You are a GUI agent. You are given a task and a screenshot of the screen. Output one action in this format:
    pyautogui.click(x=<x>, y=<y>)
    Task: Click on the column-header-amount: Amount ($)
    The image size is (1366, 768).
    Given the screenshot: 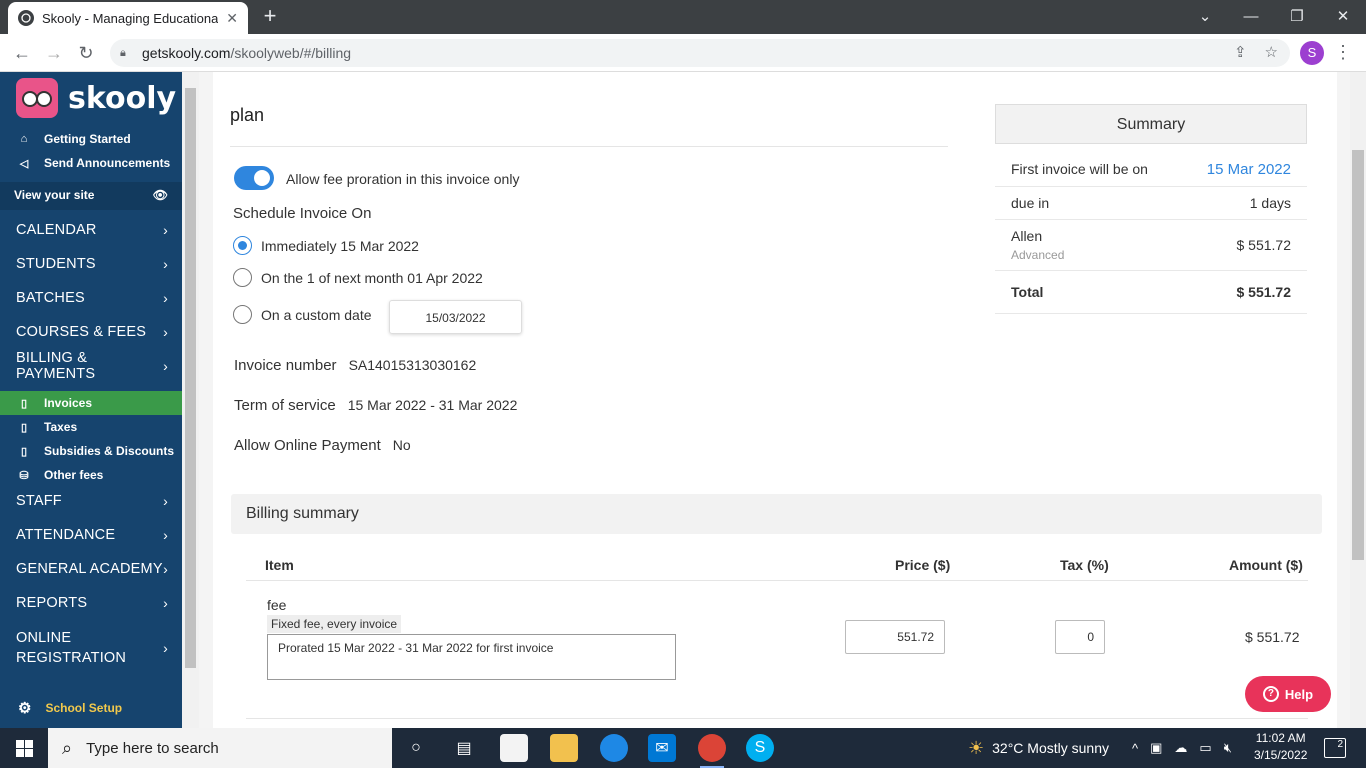 What is the action you would take?
    pyautogui.click(x=1266, y=565)
    